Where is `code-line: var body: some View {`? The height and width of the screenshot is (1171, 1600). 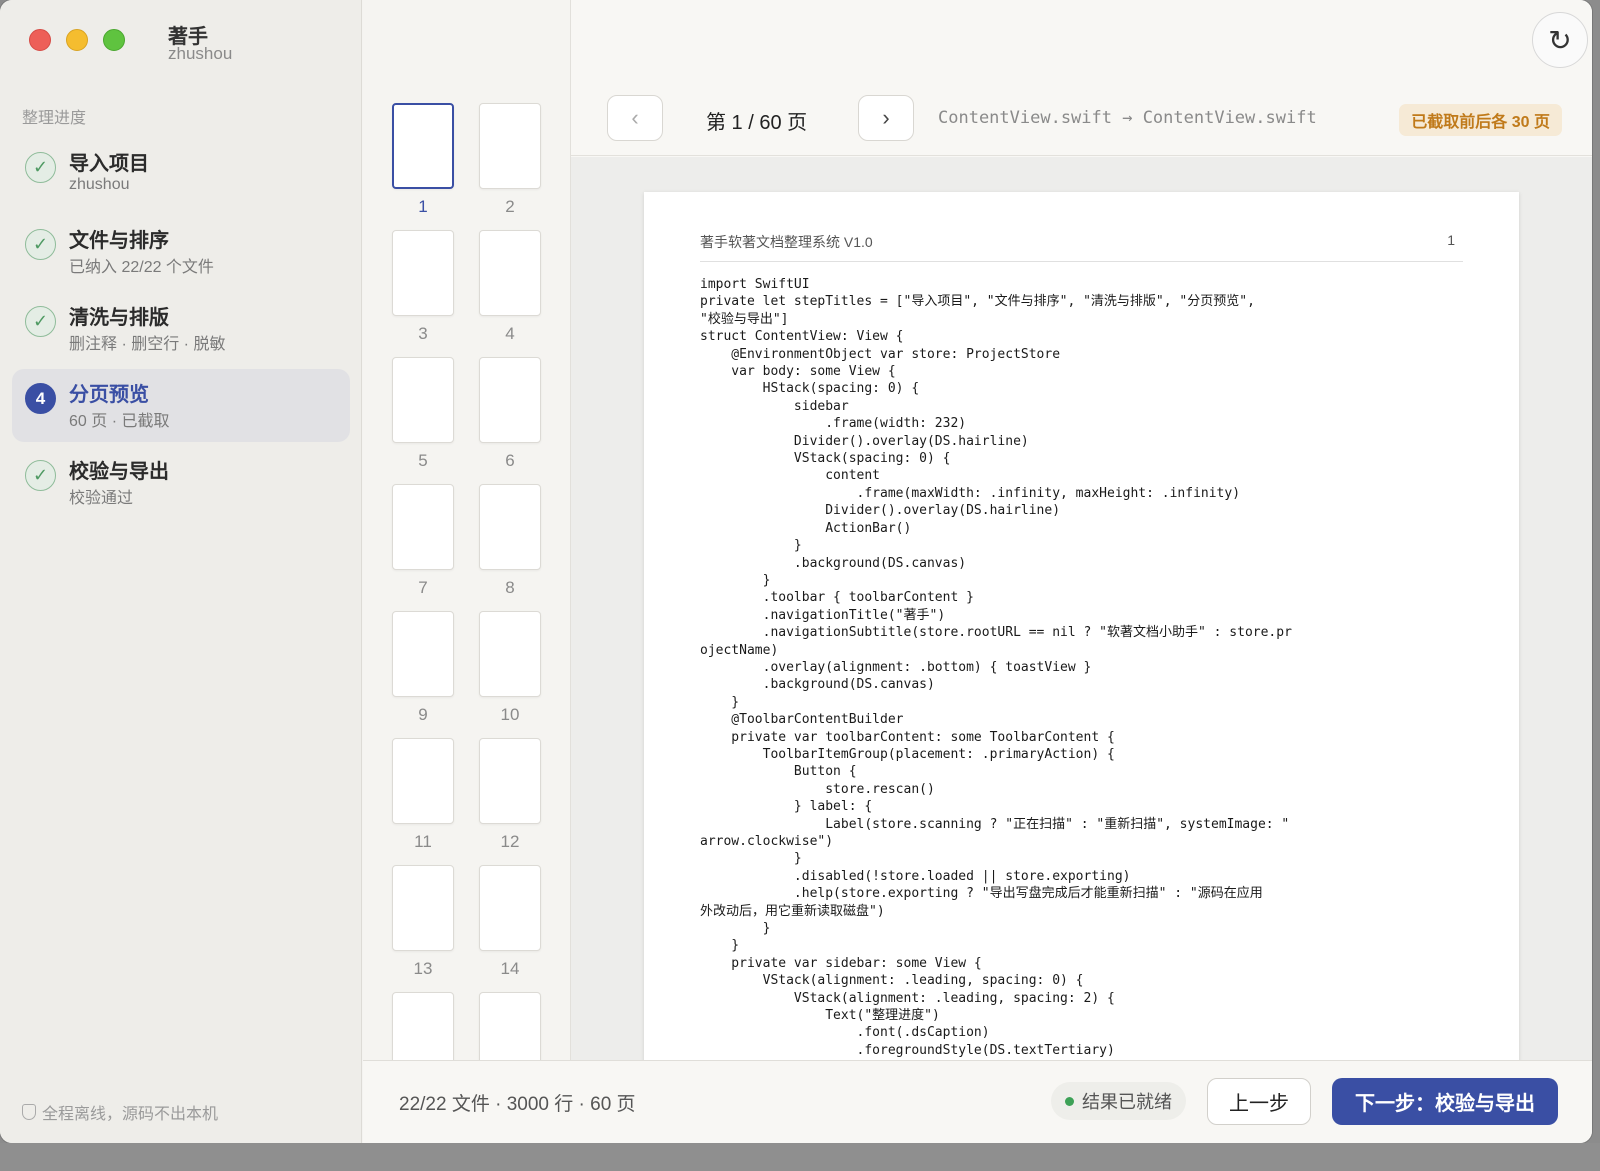 code-line: var body: some View { is located at coordinates (798, 372).